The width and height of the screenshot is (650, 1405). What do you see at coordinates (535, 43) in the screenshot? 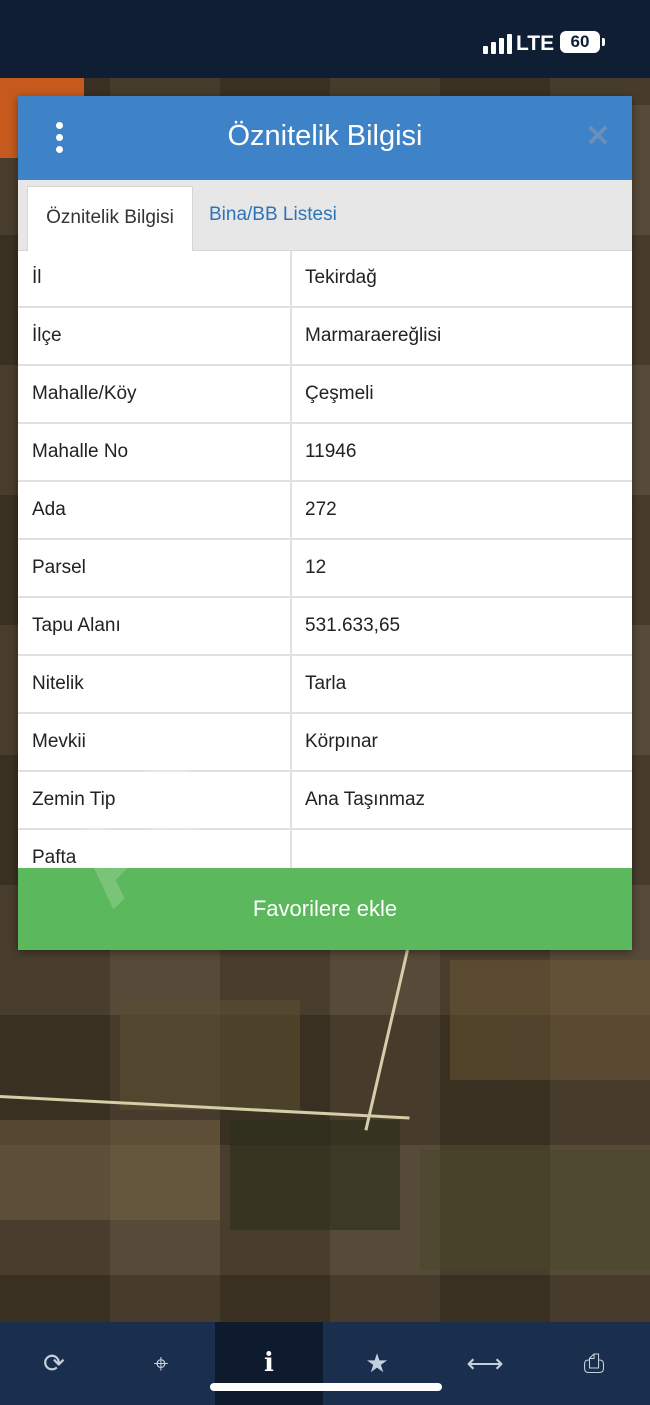
I see `network-type: LTE` at bounding box center [535, 43].